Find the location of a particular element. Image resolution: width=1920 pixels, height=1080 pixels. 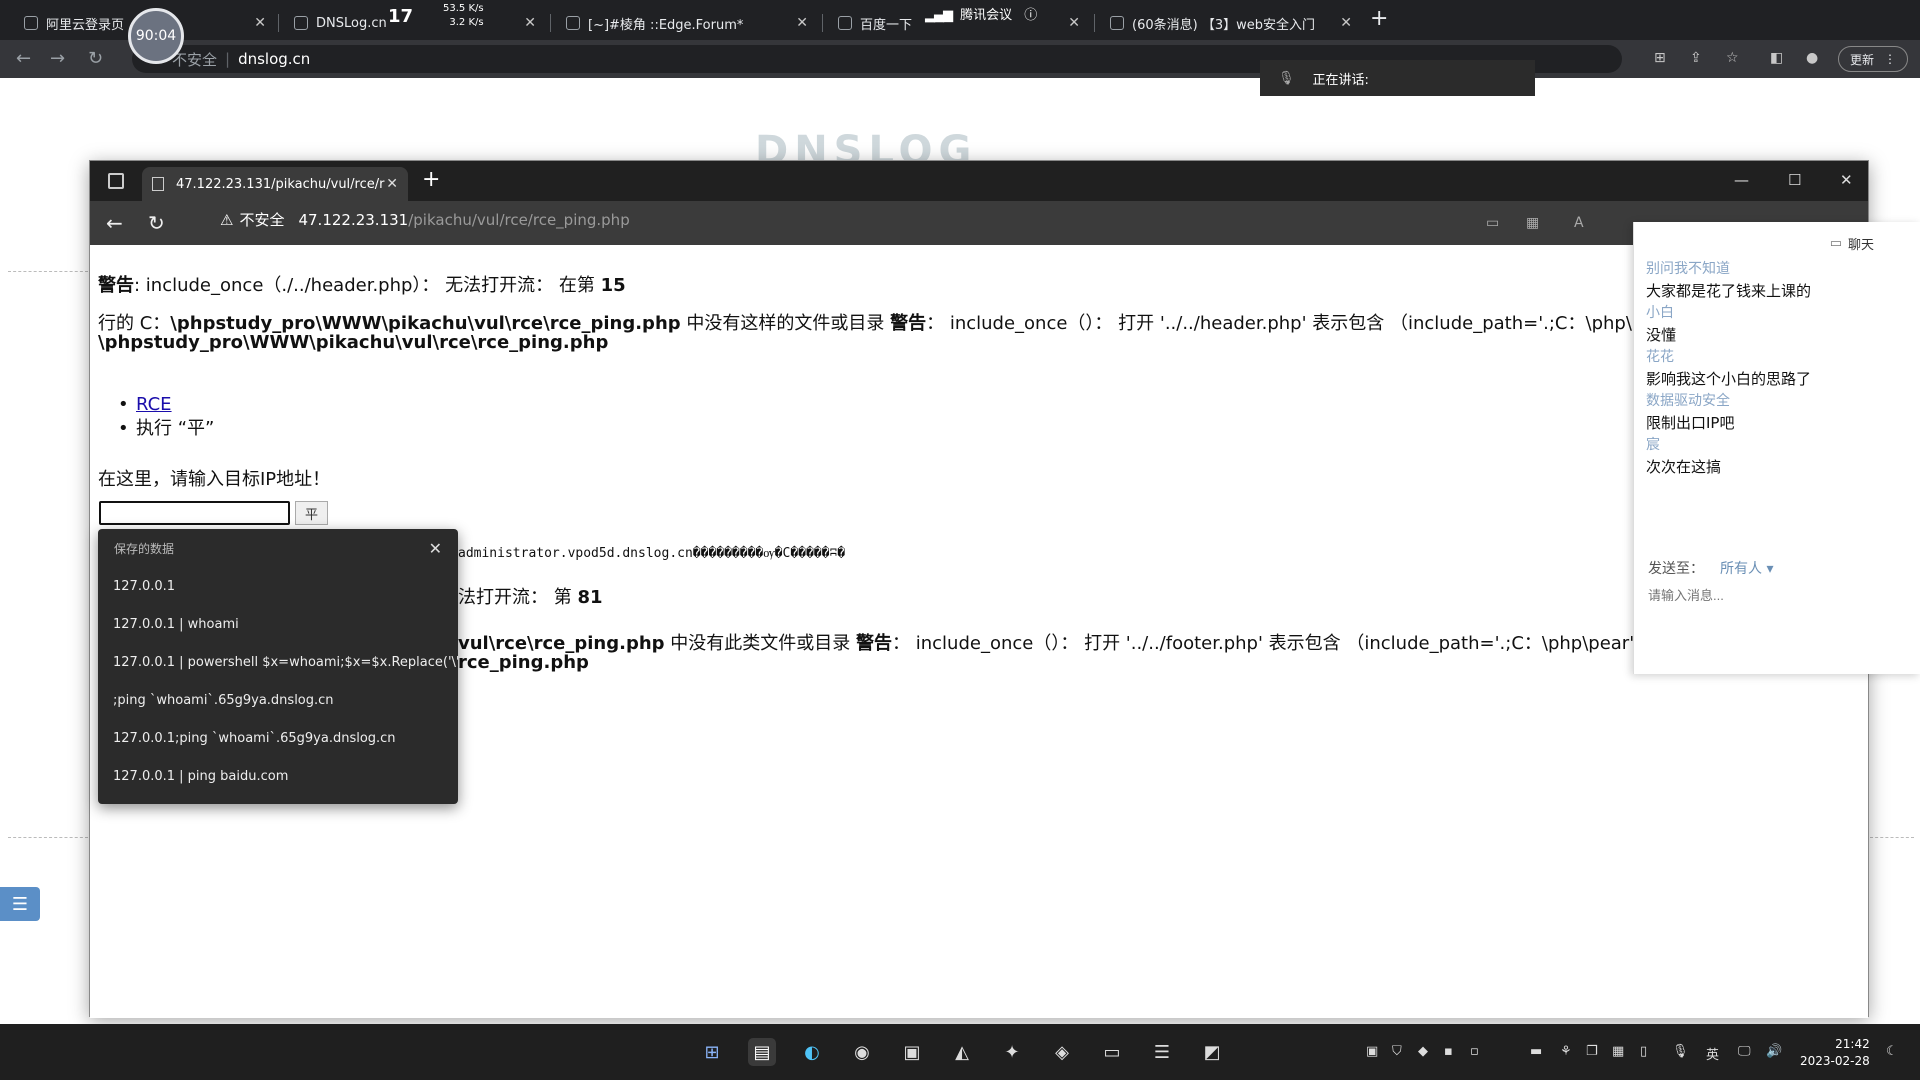

share-icon: ⇪ is located at coordinates (1696, 58).